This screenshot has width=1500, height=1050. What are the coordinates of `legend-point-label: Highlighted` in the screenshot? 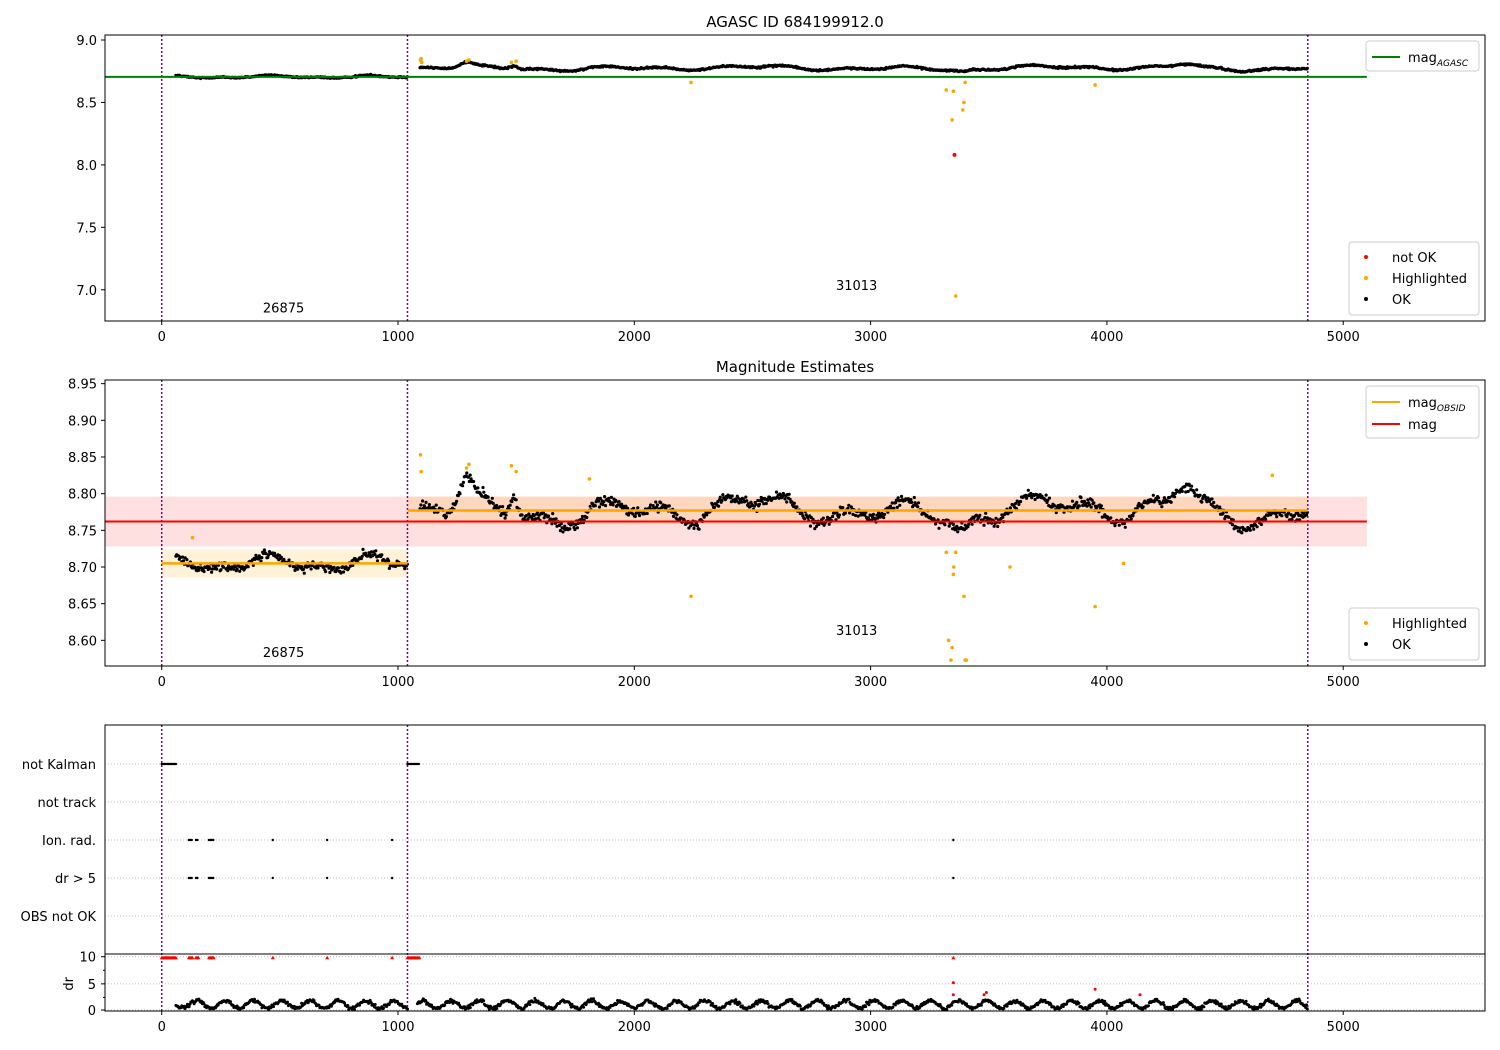 It's located at (1429, 624).